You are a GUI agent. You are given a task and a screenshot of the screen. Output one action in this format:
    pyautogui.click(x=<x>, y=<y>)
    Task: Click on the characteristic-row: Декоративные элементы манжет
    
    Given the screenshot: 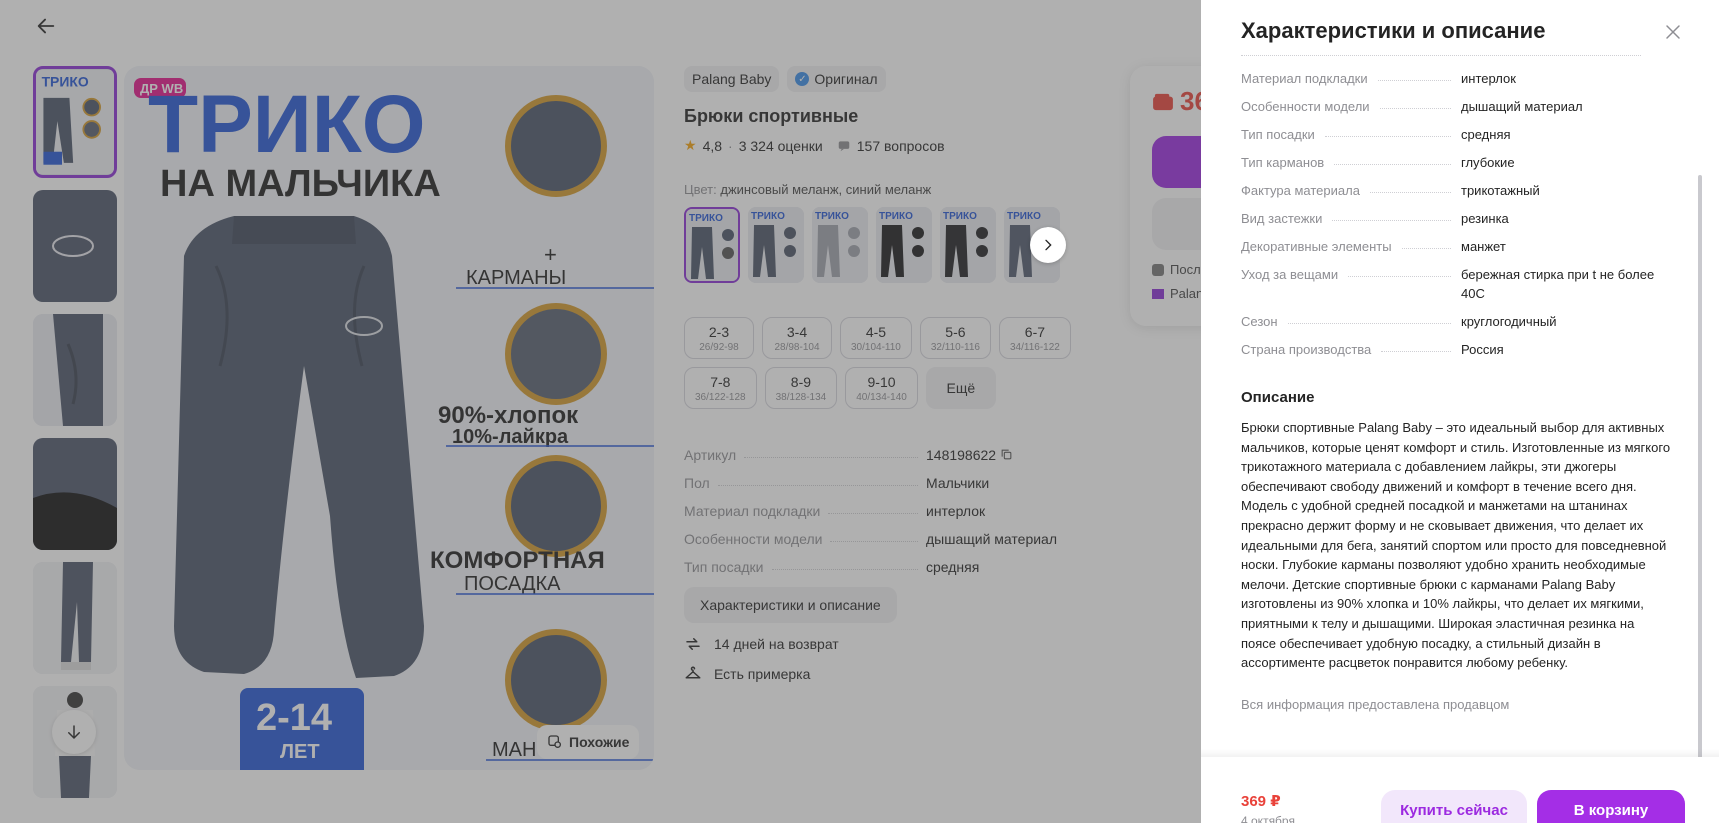 What is the action you would take?
    pyautogui.click(x=1456, y=248)
    